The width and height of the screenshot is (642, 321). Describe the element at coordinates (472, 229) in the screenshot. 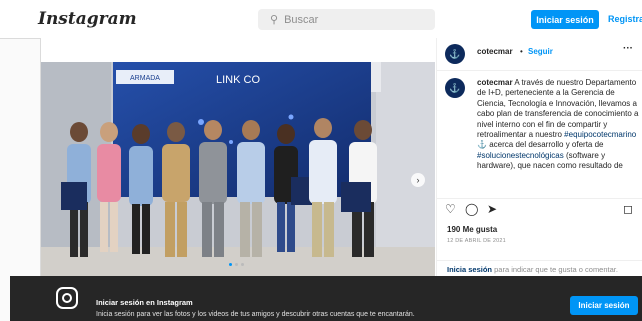

I see `likes-count: 190 Me gusta` at that location.